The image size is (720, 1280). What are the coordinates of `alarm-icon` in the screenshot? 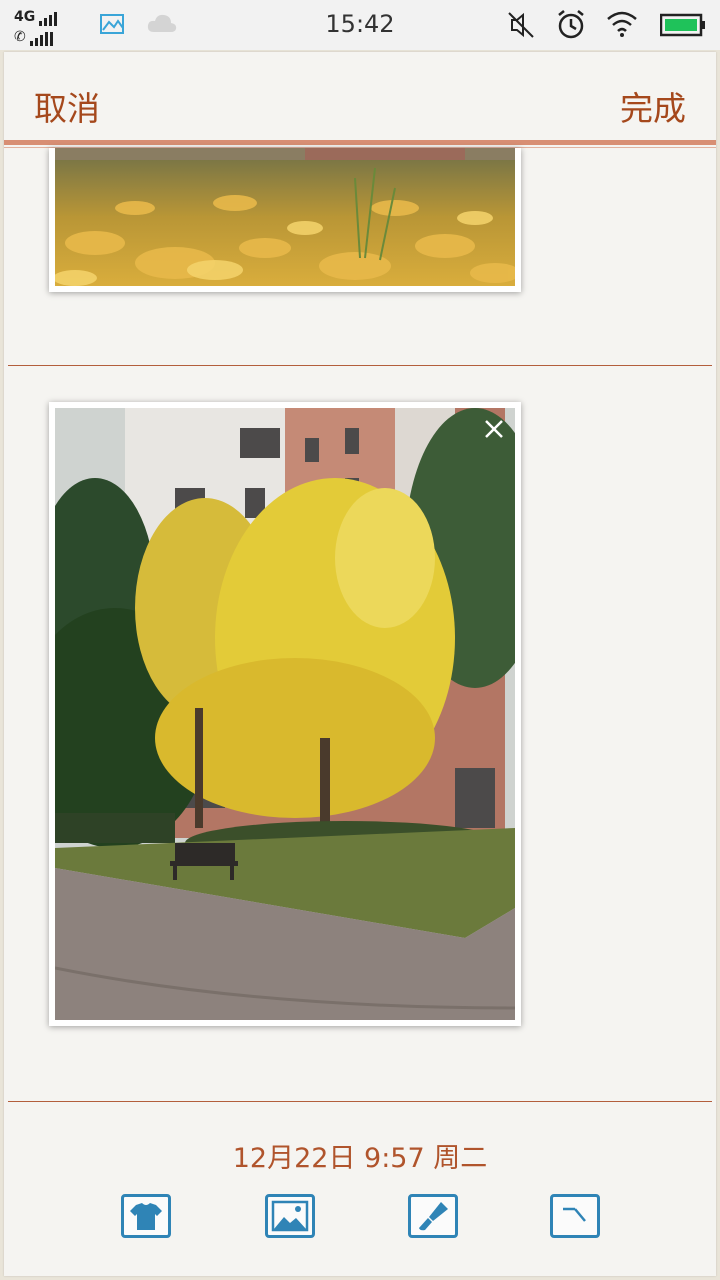 It's located at (571, 24).